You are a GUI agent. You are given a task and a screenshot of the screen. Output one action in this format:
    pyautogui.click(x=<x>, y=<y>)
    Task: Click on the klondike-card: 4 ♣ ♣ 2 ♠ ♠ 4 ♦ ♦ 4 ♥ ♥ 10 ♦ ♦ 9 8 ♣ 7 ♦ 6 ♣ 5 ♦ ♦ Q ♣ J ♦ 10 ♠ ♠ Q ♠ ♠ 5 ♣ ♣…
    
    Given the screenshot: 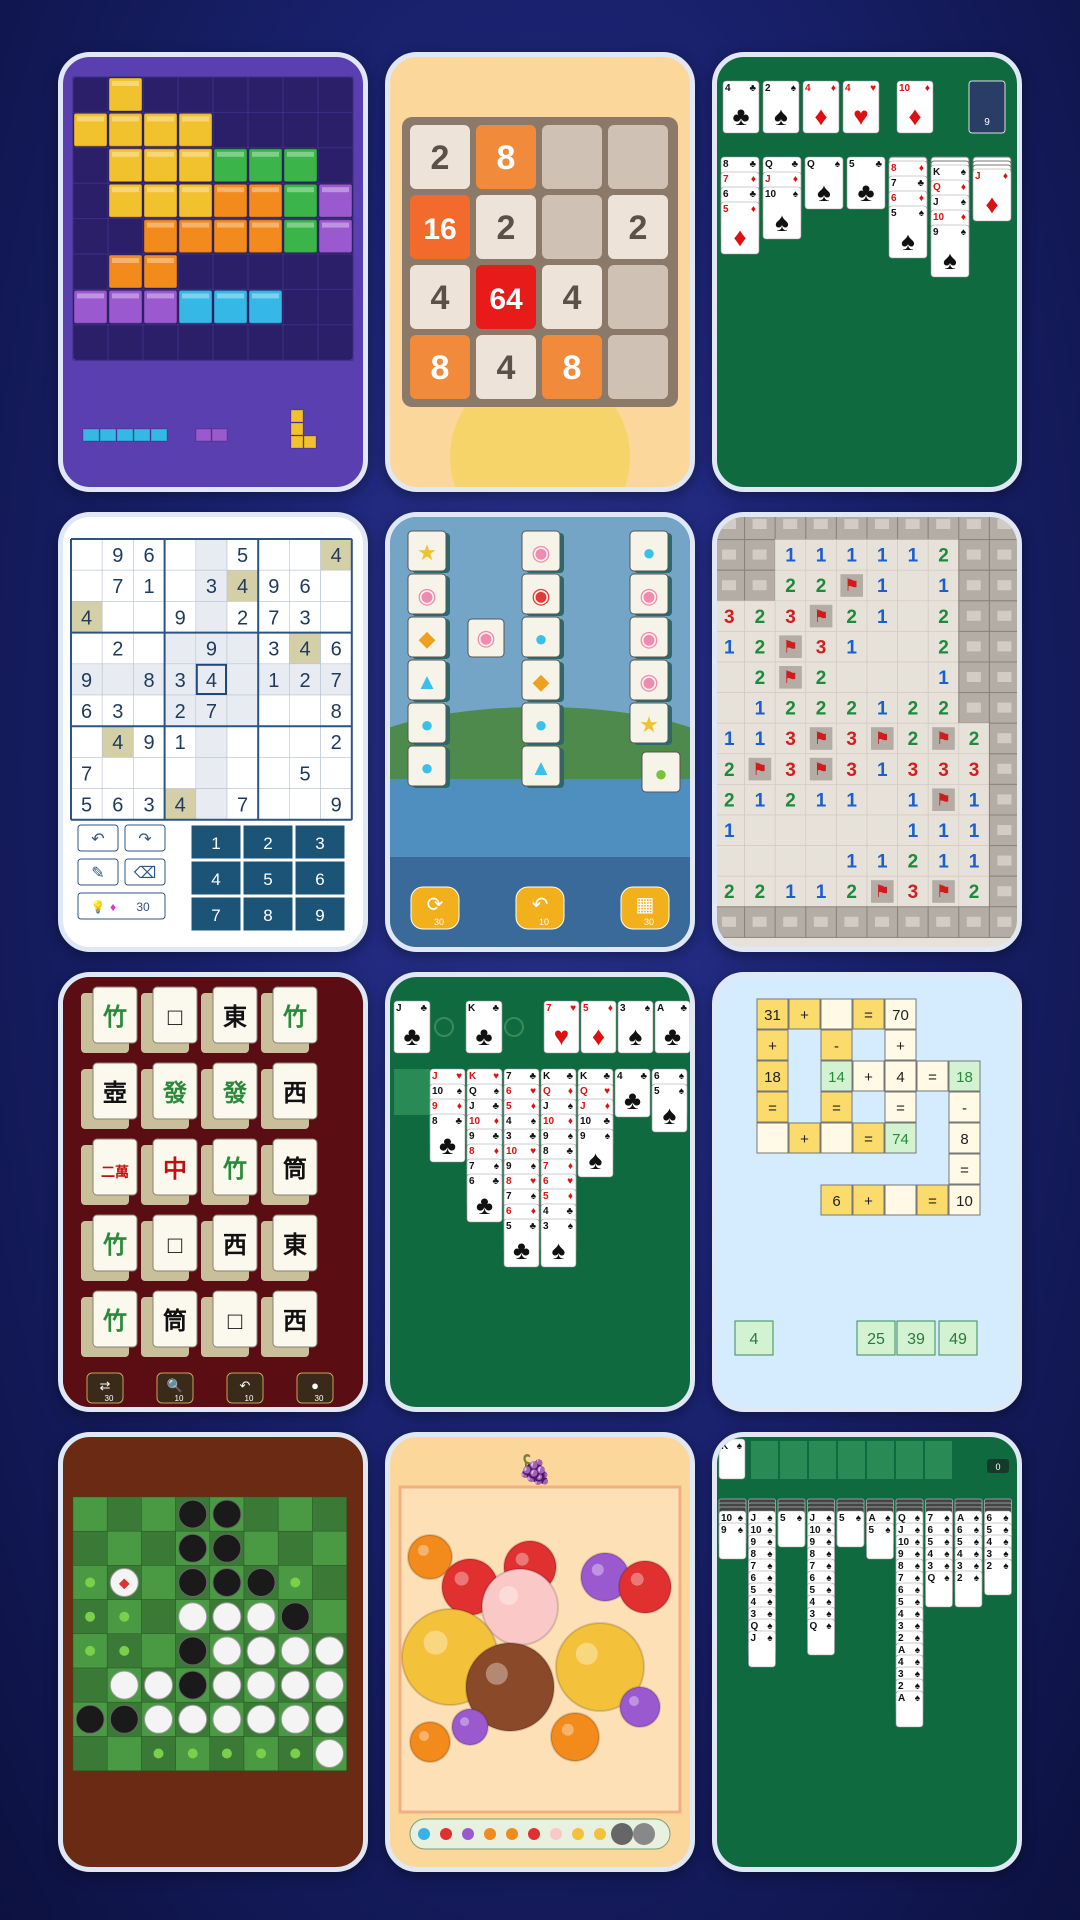 What is the action you would take?
    pyautogui.click(x=867, y=272)
    